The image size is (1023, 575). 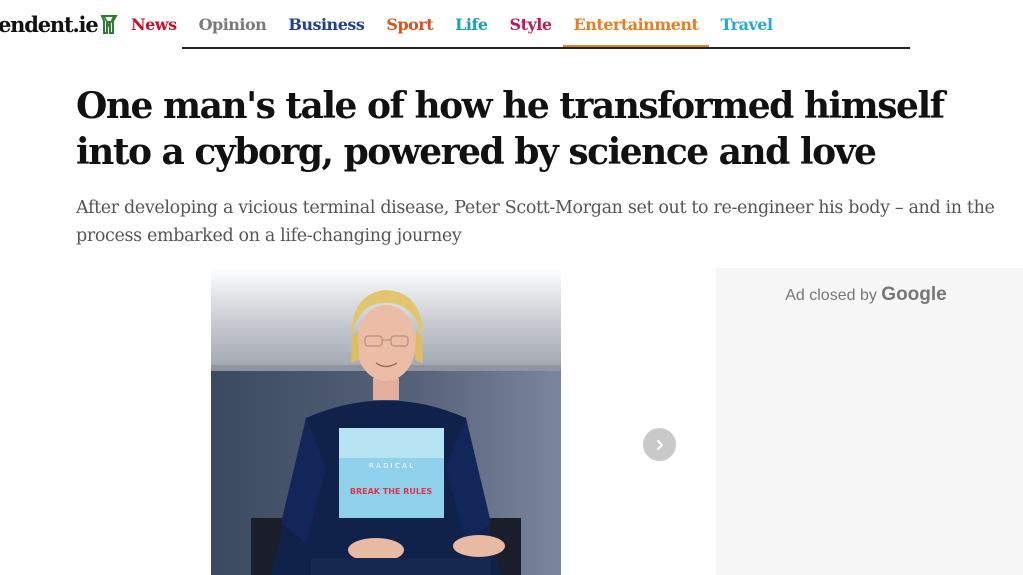 I want to click on nav-item-sport: Sport, so click(x=409, y=24).